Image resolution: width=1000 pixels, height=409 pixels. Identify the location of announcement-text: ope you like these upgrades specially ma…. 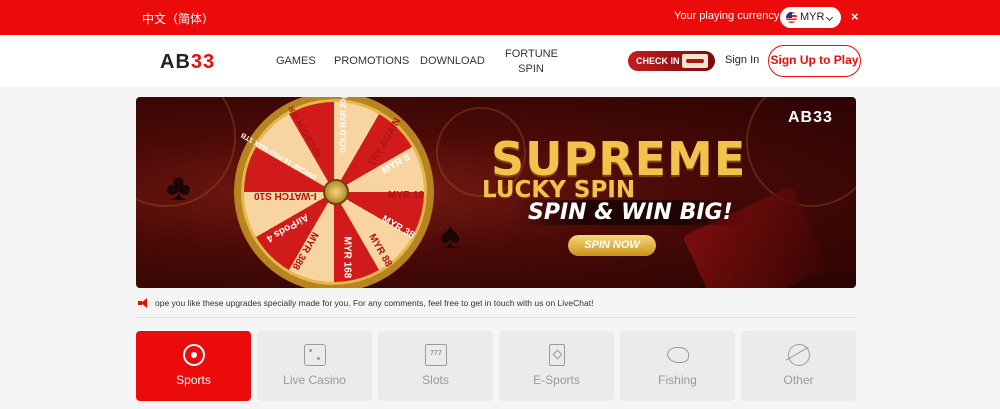
(374, 303).